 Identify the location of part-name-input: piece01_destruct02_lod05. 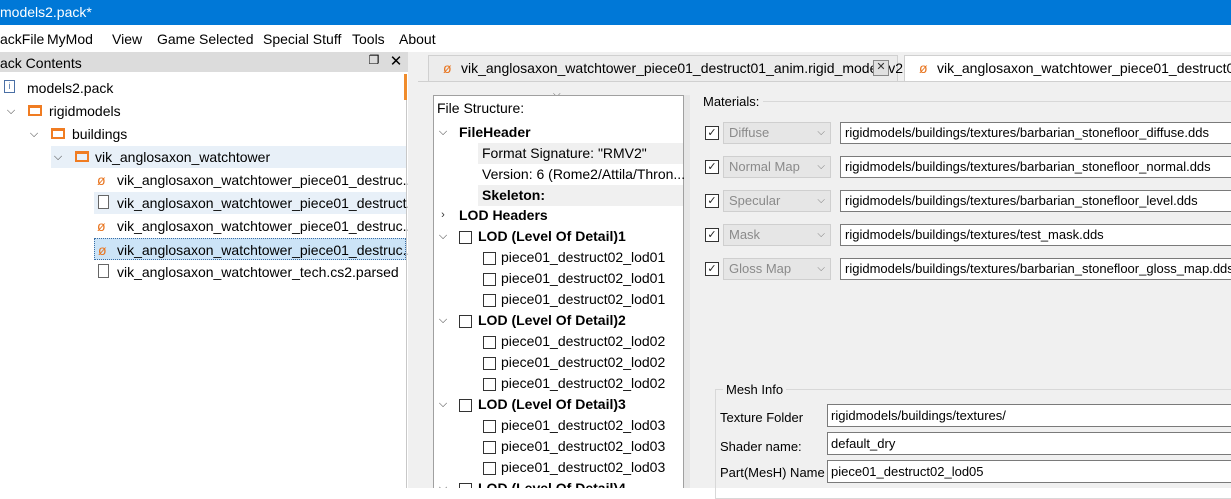
(1029, 471).